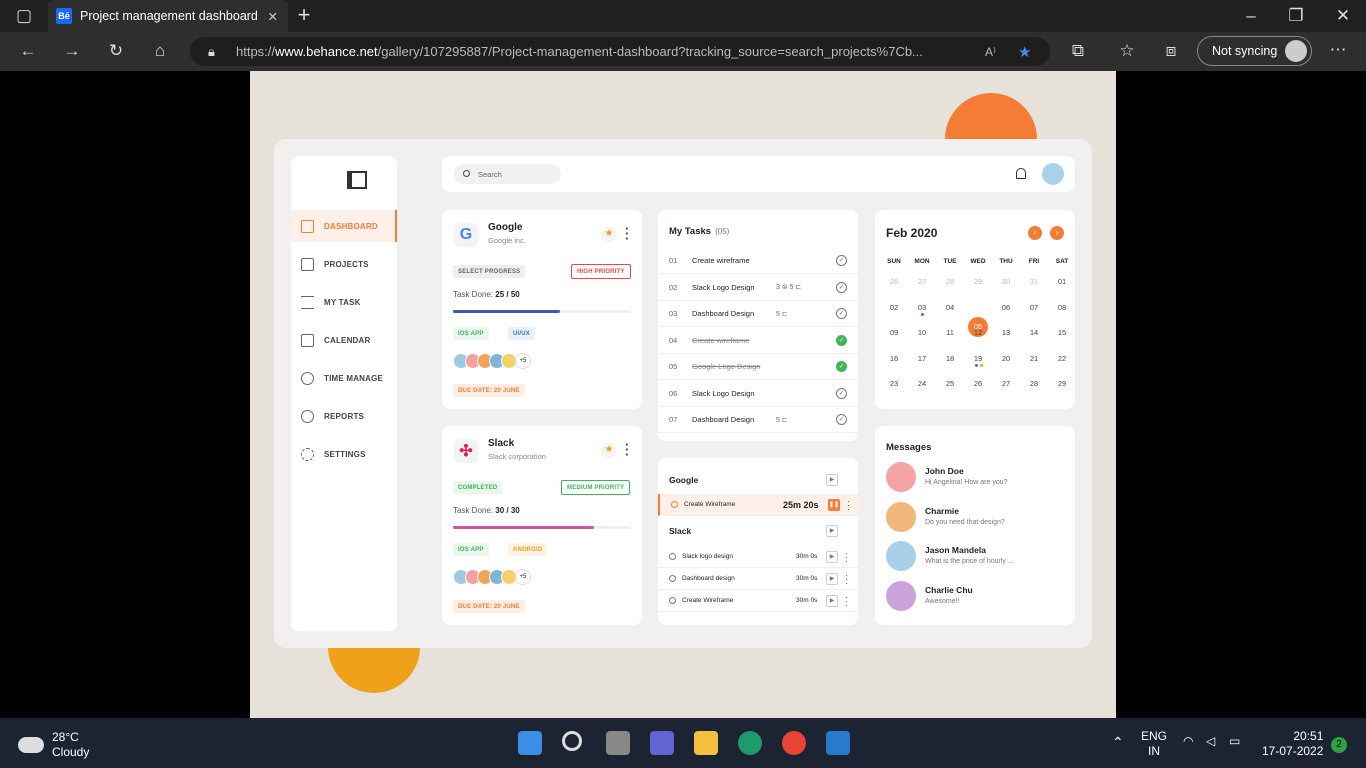 The image size is (1366, 768). What do you see at coordinates (950, 383) in the screenshot?
I see `calendar-day: 25` at bounding box center [950, 383].